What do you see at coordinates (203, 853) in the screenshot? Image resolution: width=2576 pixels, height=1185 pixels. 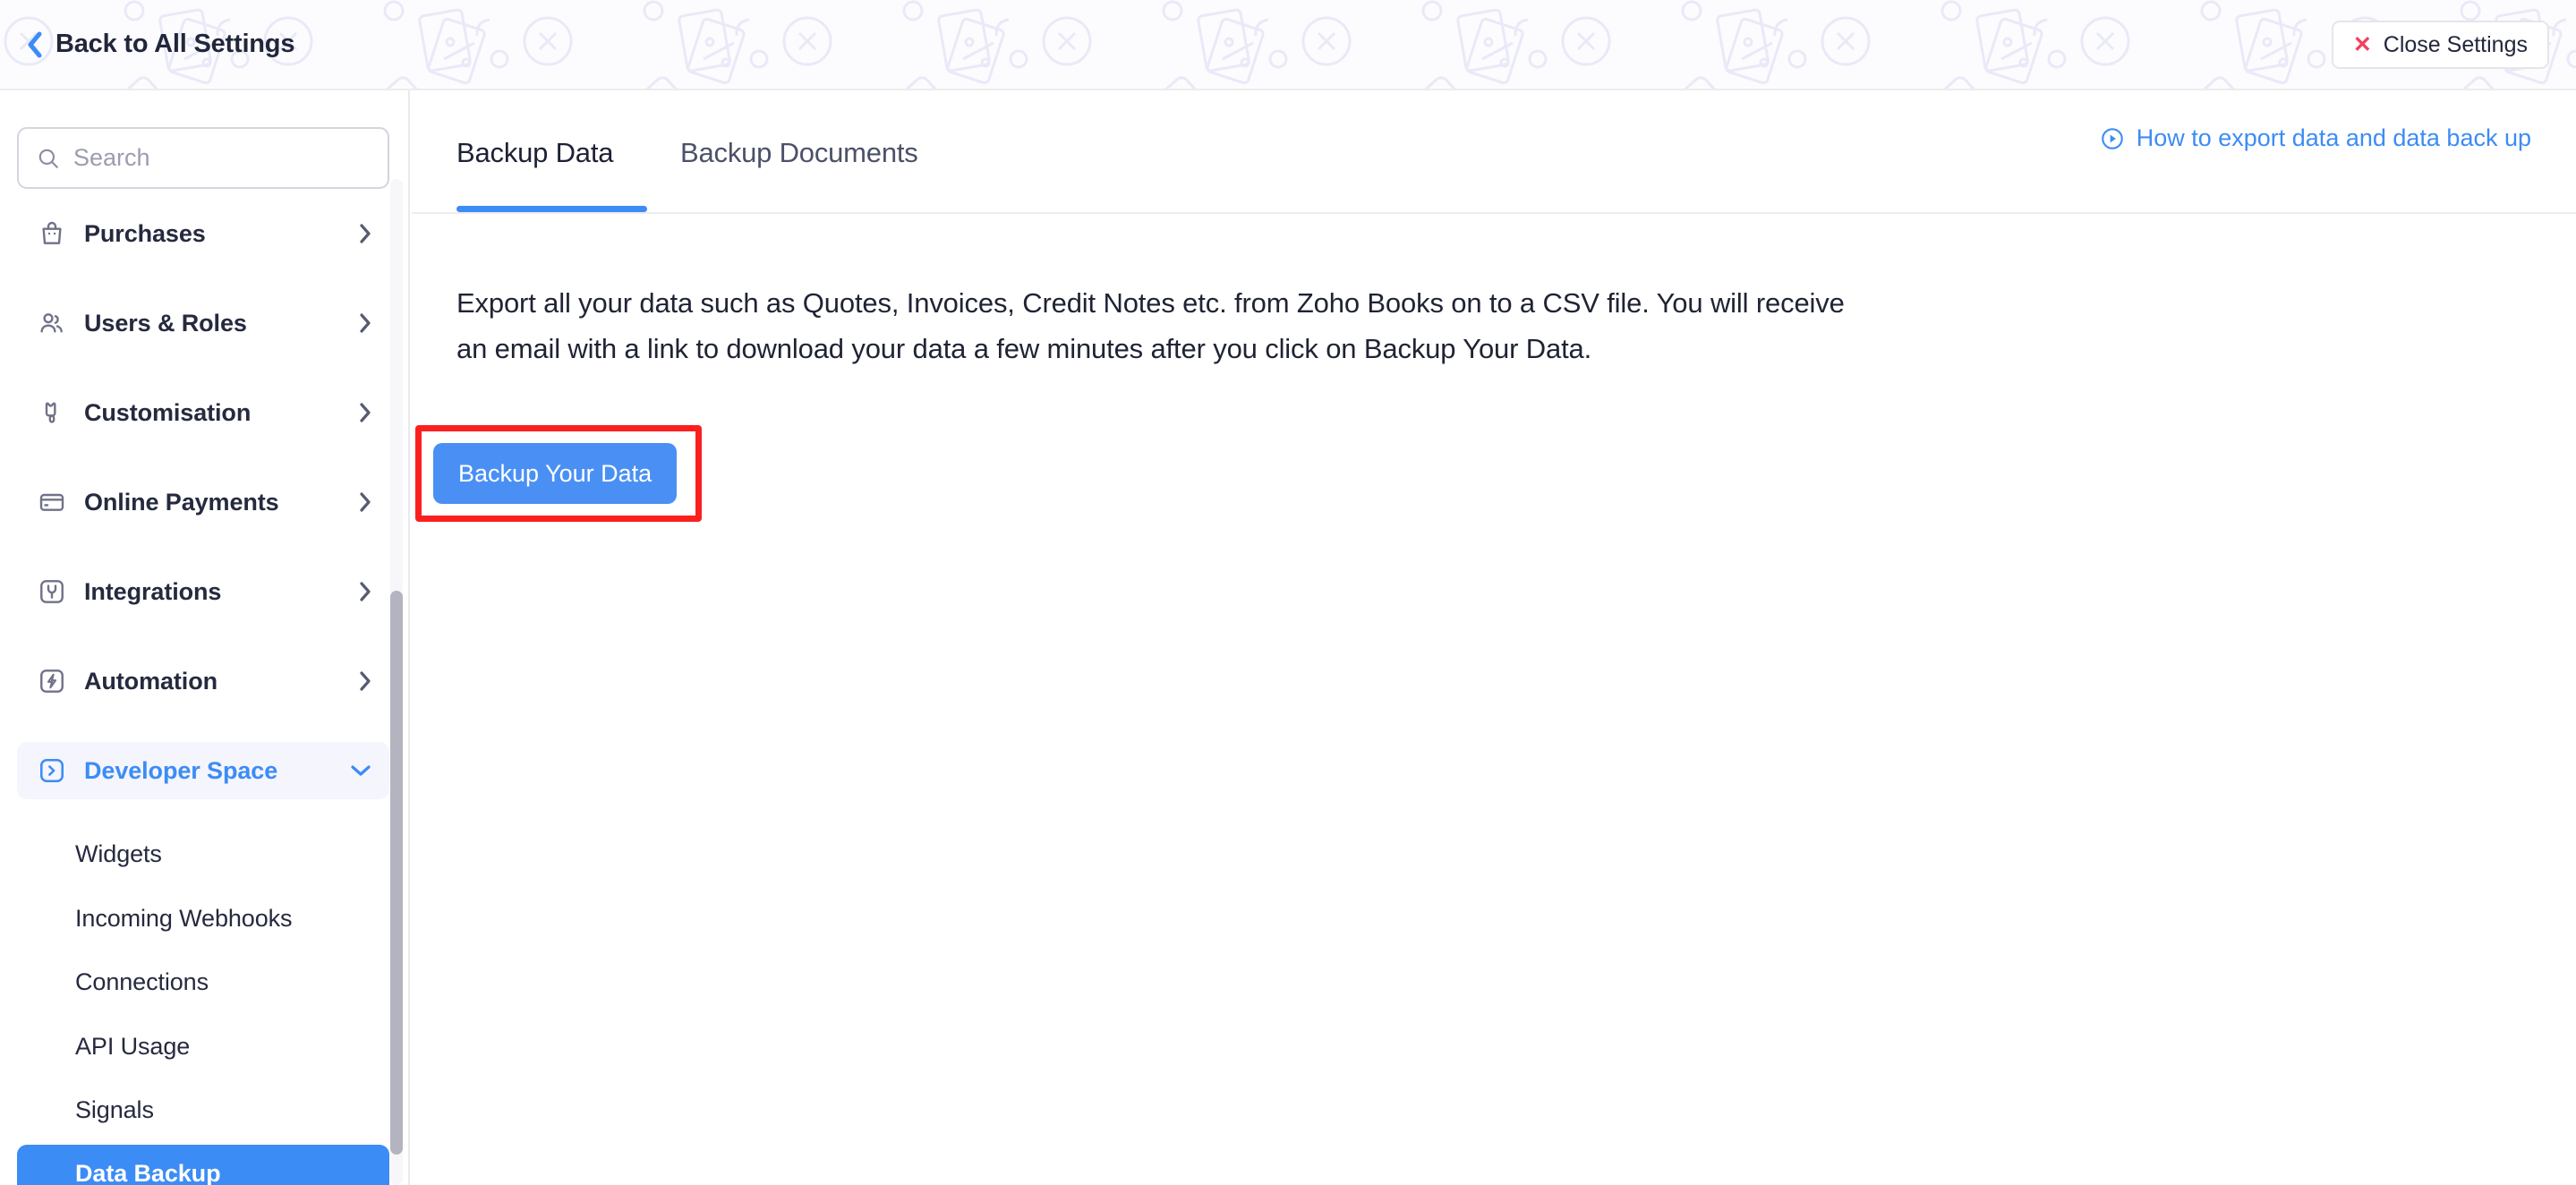 I see `sidebar-subitem-widgets: Widgets` at bounding box center [203, 853].